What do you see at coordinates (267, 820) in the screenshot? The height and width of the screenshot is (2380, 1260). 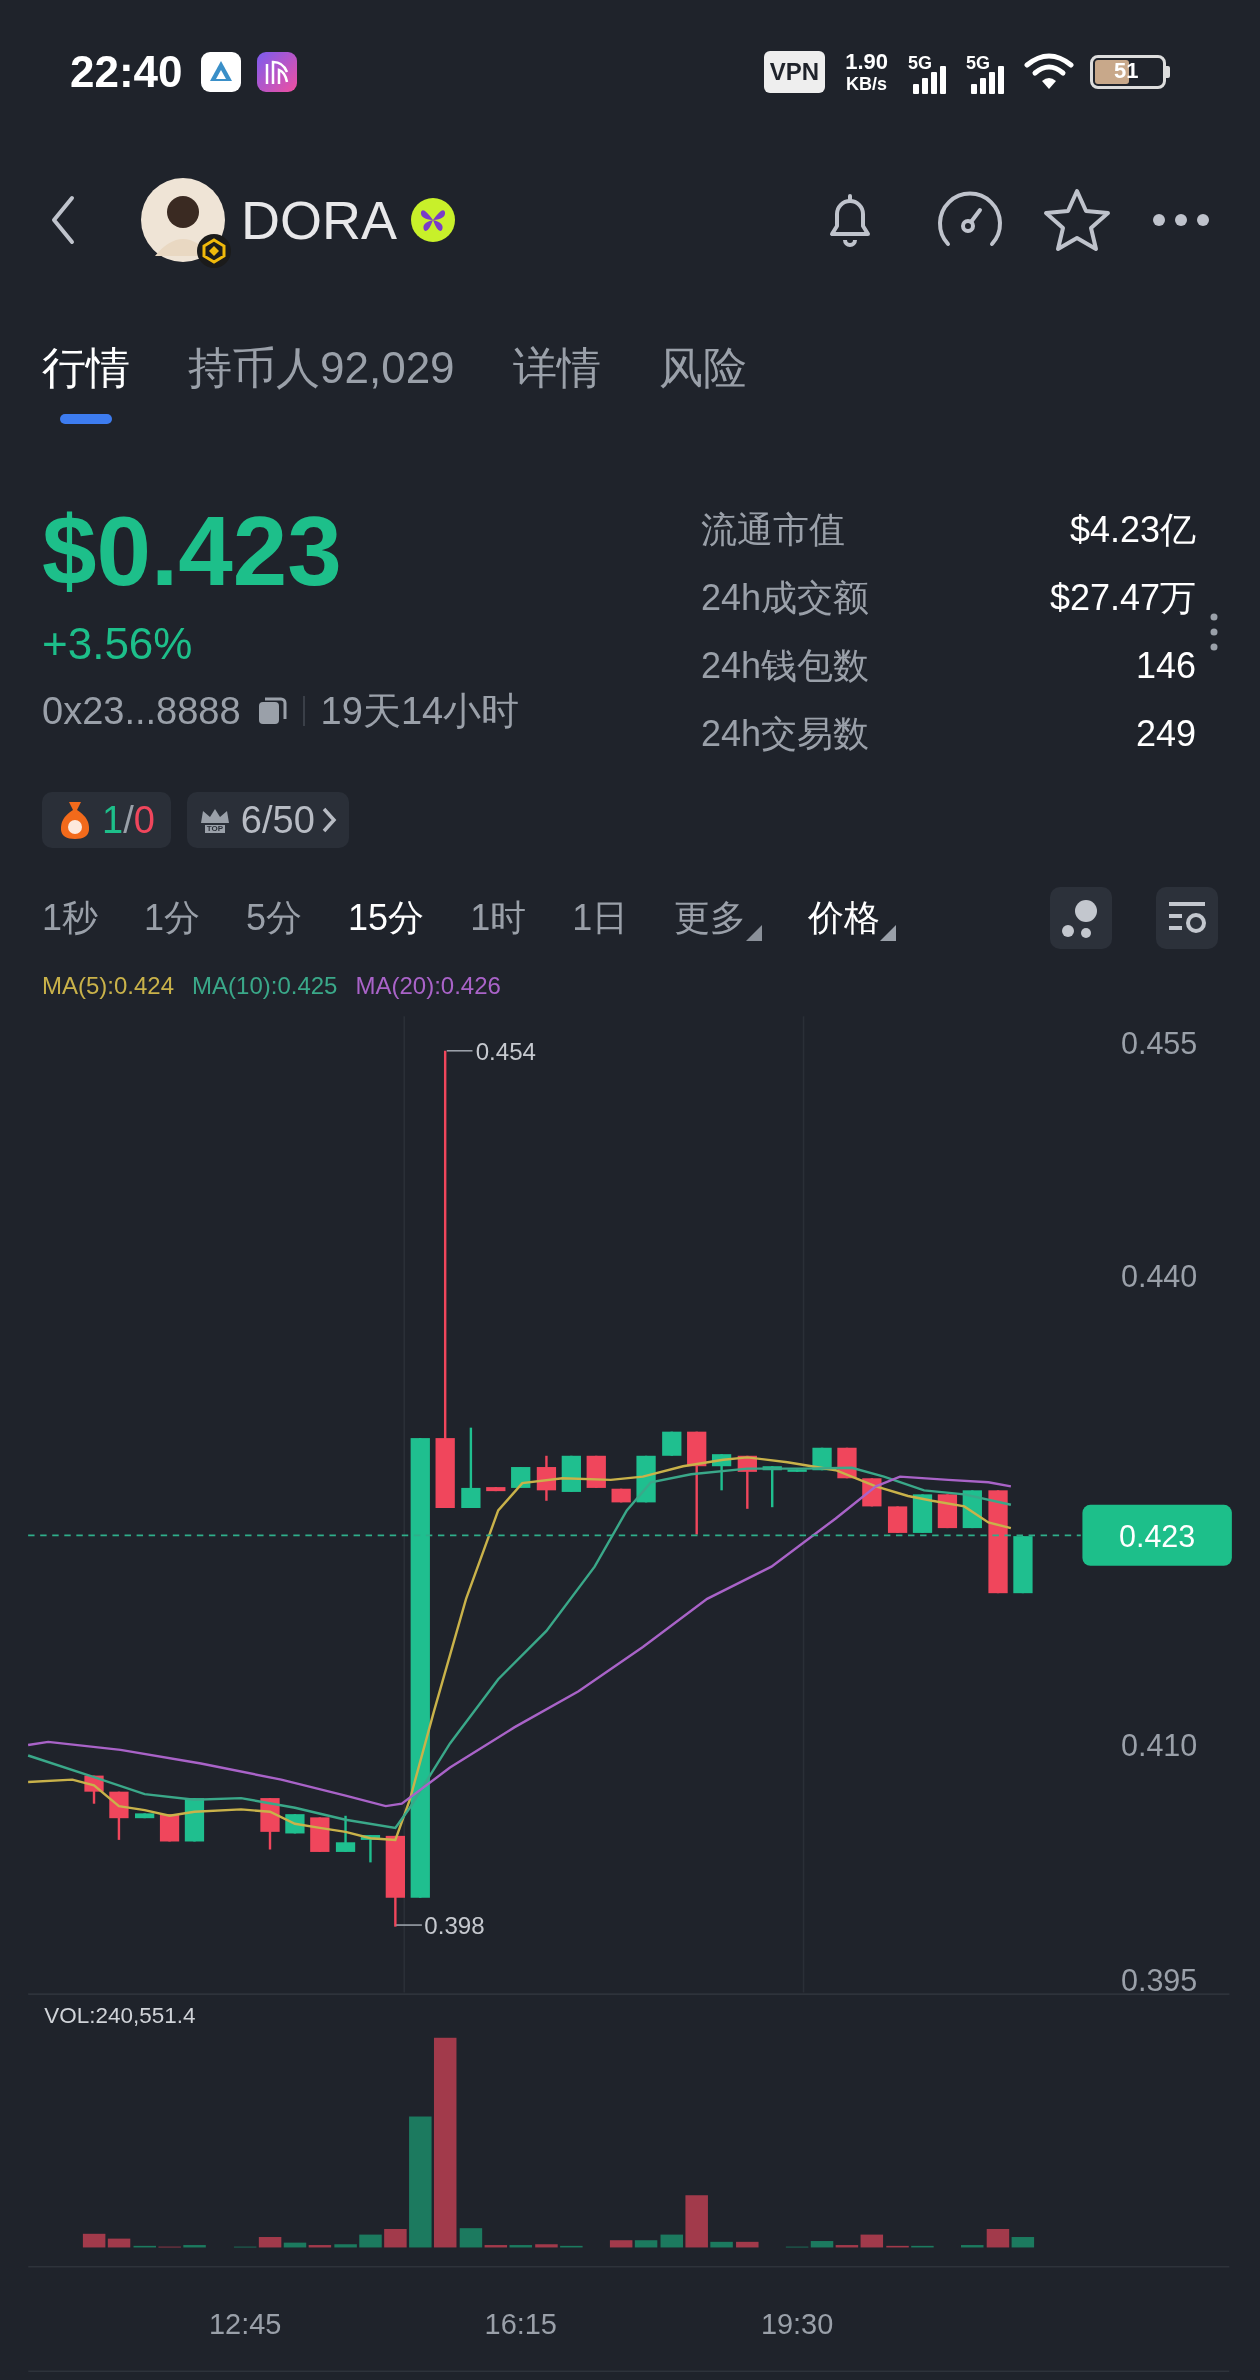 I see `top-rank-button: TOP 6/50` at bounding box center [267, 820].